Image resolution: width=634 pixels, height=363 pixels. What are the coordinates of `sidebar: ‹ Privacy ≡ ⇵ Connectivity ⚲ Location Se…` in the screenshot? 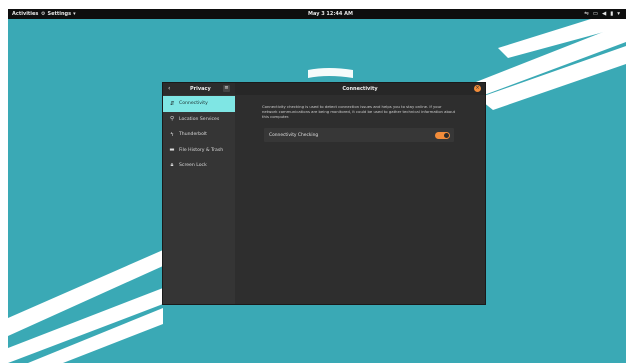 It's located at (199, 193).